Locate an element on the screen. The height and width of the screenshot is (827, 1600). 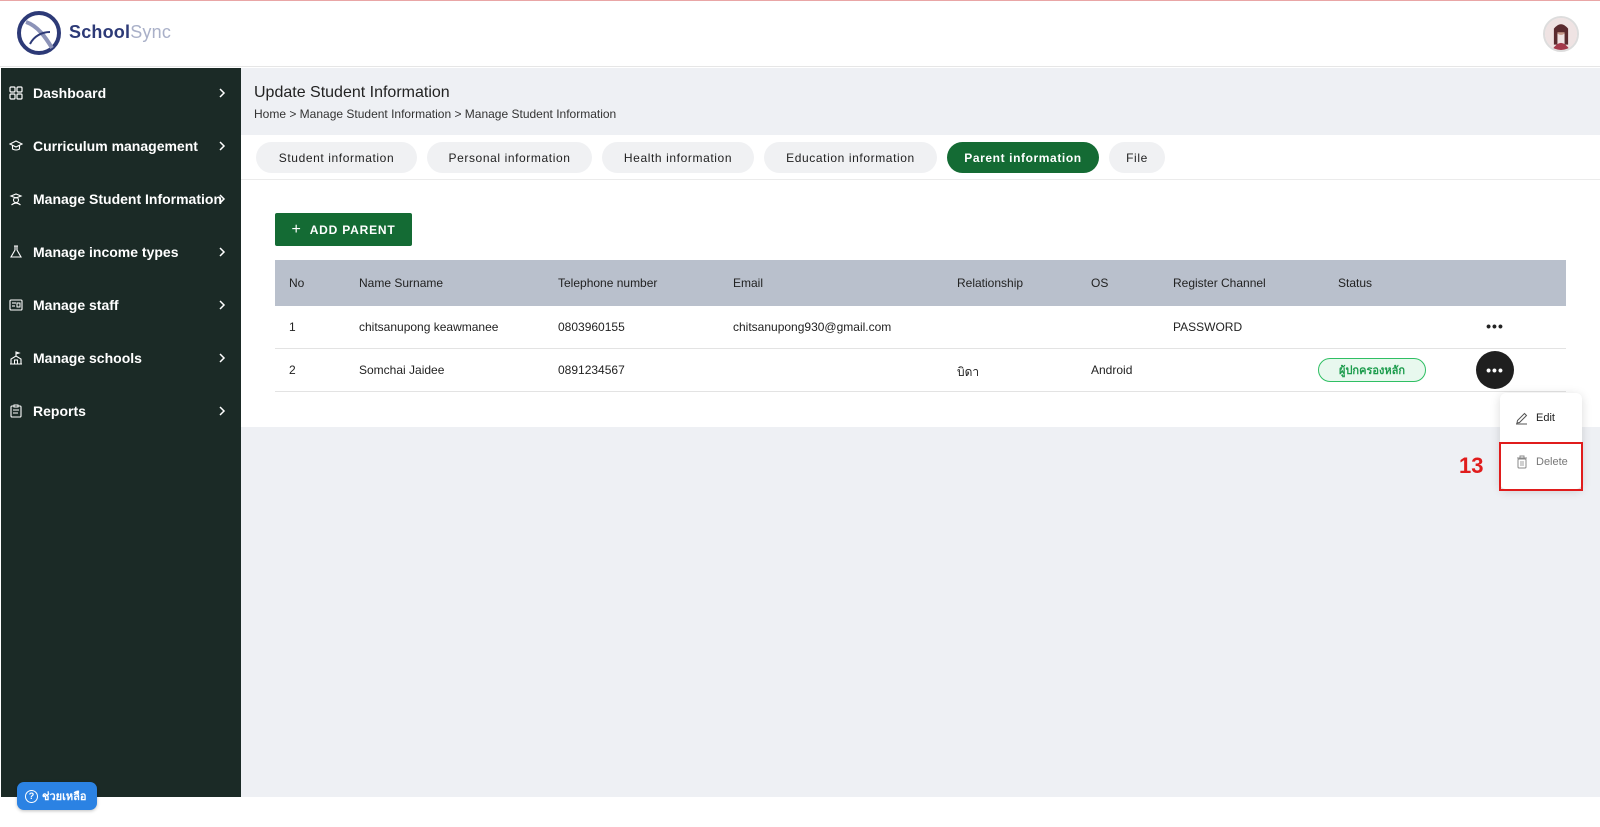
plus-icon: + is located at coordinates (296, 229).